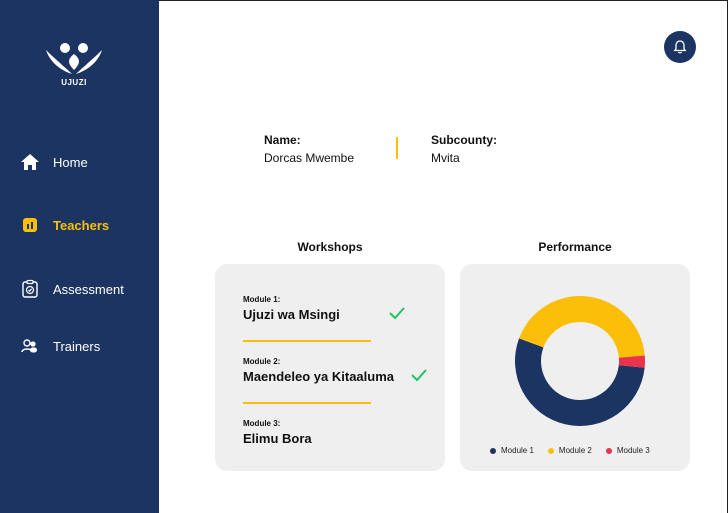  Describe the element at coordinates (633, 450) in the screenshot. I see `legend-label: Module 3` at that location.